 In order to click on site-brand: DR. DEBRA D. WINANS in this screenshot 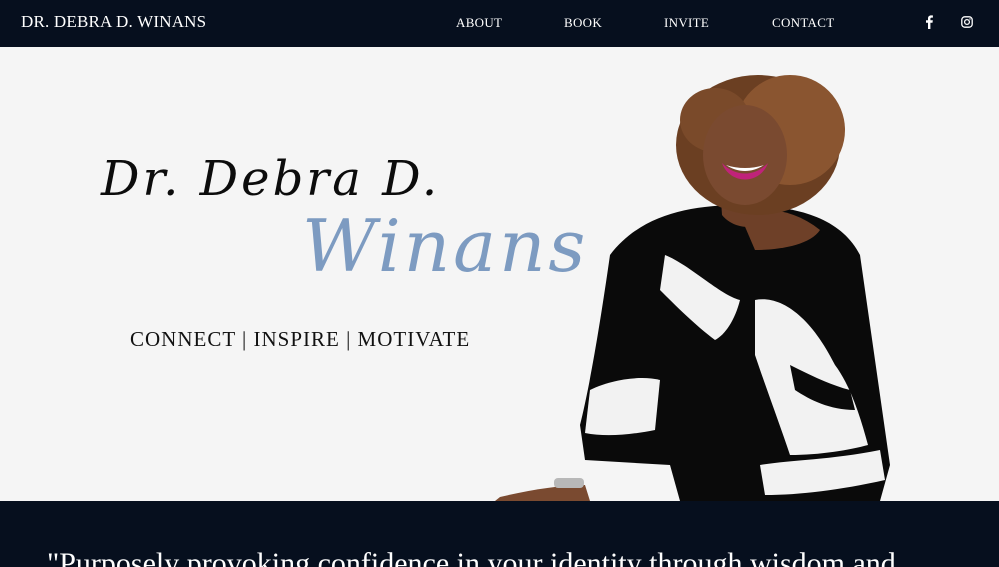, I will do `click(113, 22)`.